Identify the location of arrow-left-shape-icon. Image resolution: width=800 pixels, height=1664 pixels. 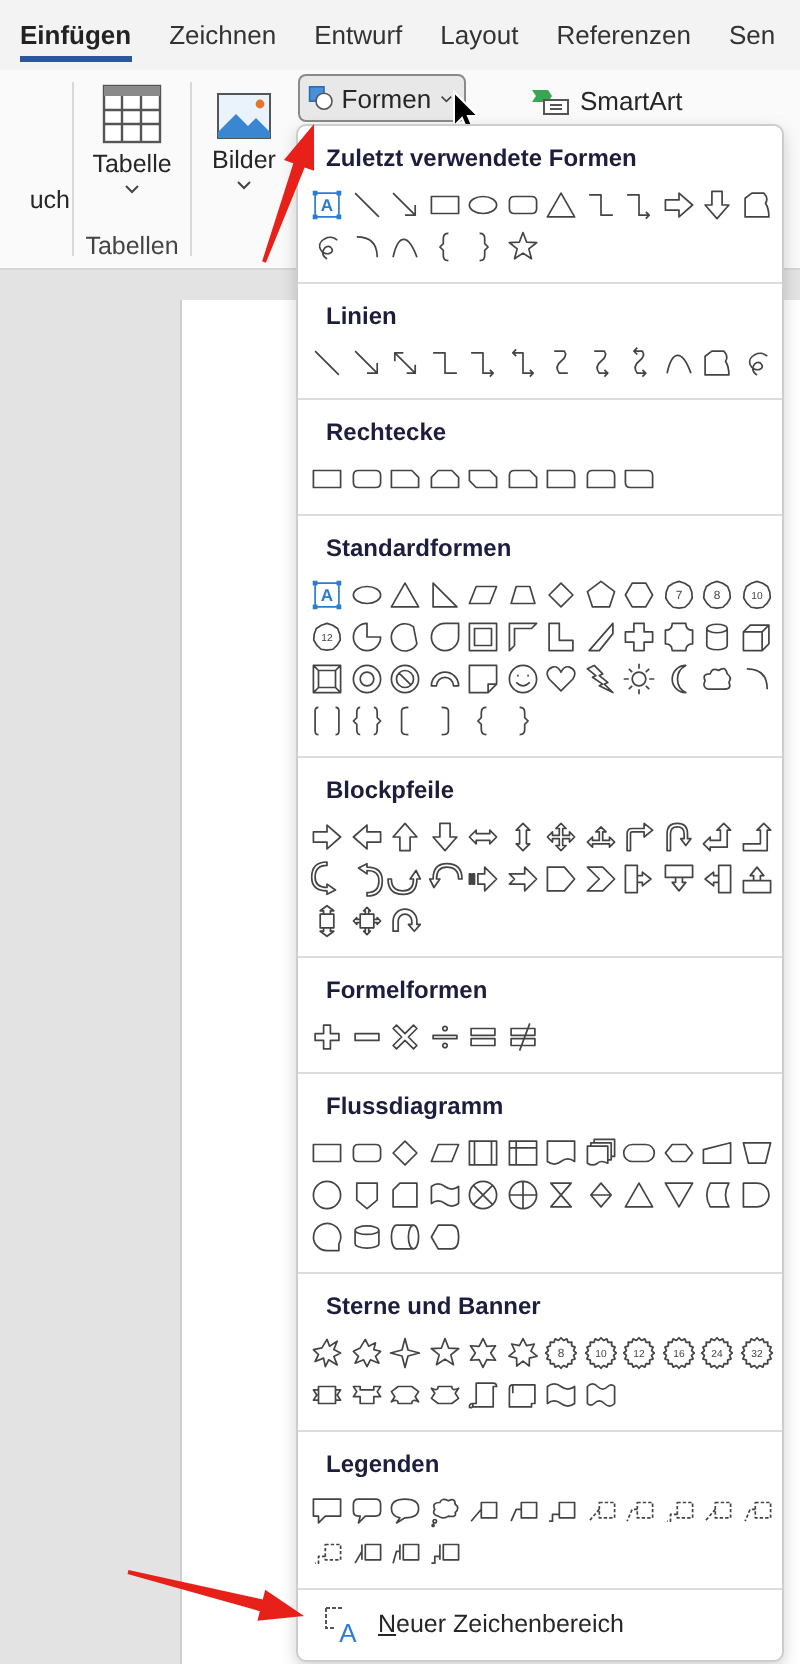
(366, 837).